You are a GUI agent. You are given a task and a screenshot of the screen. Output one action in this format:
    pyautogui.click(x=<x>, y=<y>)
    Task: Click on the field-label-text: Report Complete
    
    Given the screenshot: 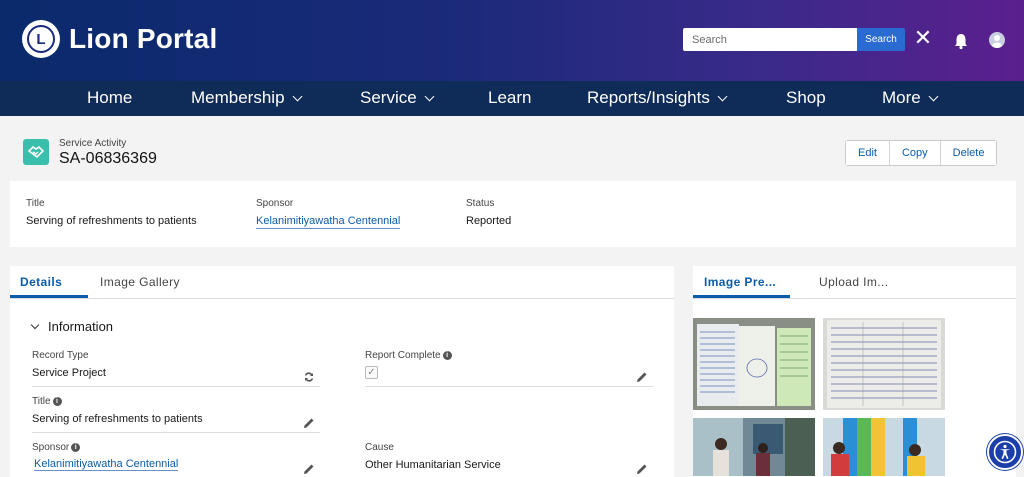 What is the action you would take?
    pyautogui.click(x=403, y=355)
    